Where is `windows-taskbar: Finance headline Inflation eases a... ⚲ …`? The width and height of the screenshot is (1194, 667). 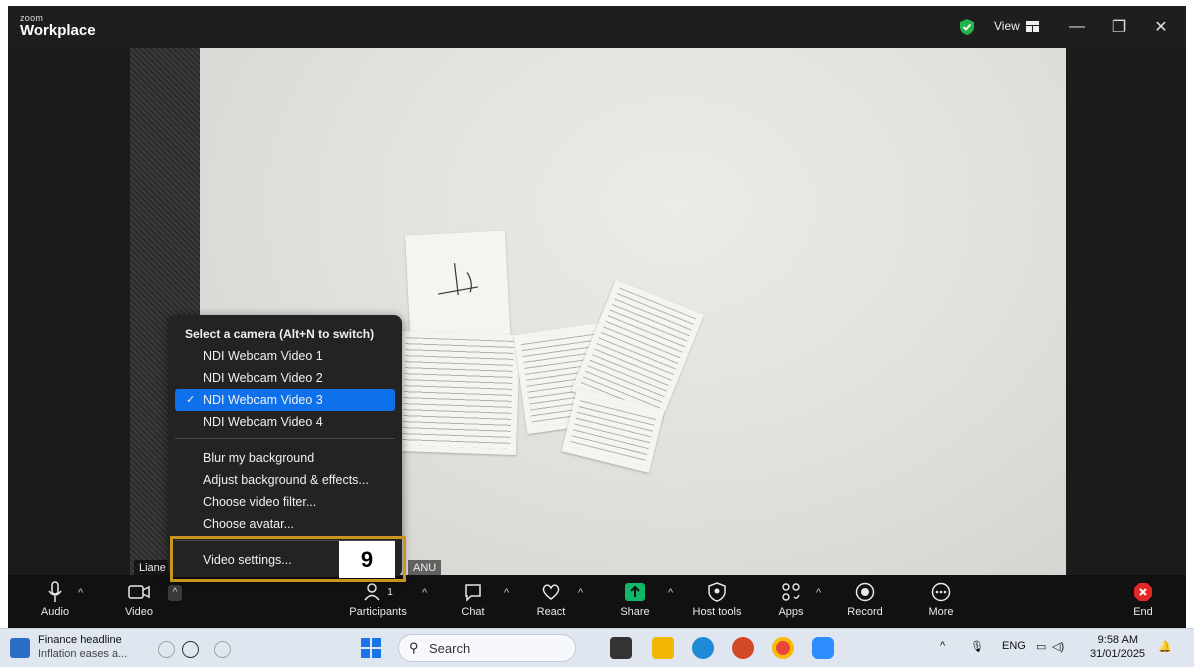 windows-taskbar: Finance headline Inflation eases a... ⚲ … is located at coordinates (597, 647).